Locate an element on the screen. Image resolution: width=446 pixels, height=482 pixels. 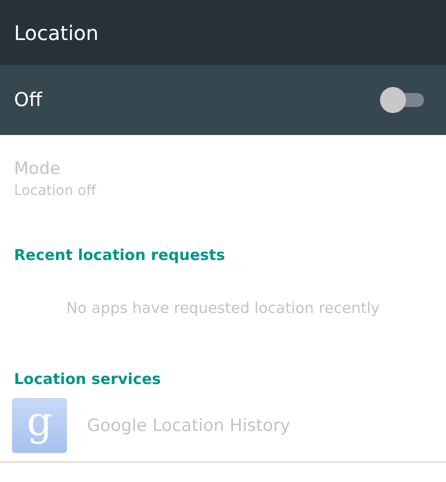
switch-label: Off is located at coordinates (28, 100).